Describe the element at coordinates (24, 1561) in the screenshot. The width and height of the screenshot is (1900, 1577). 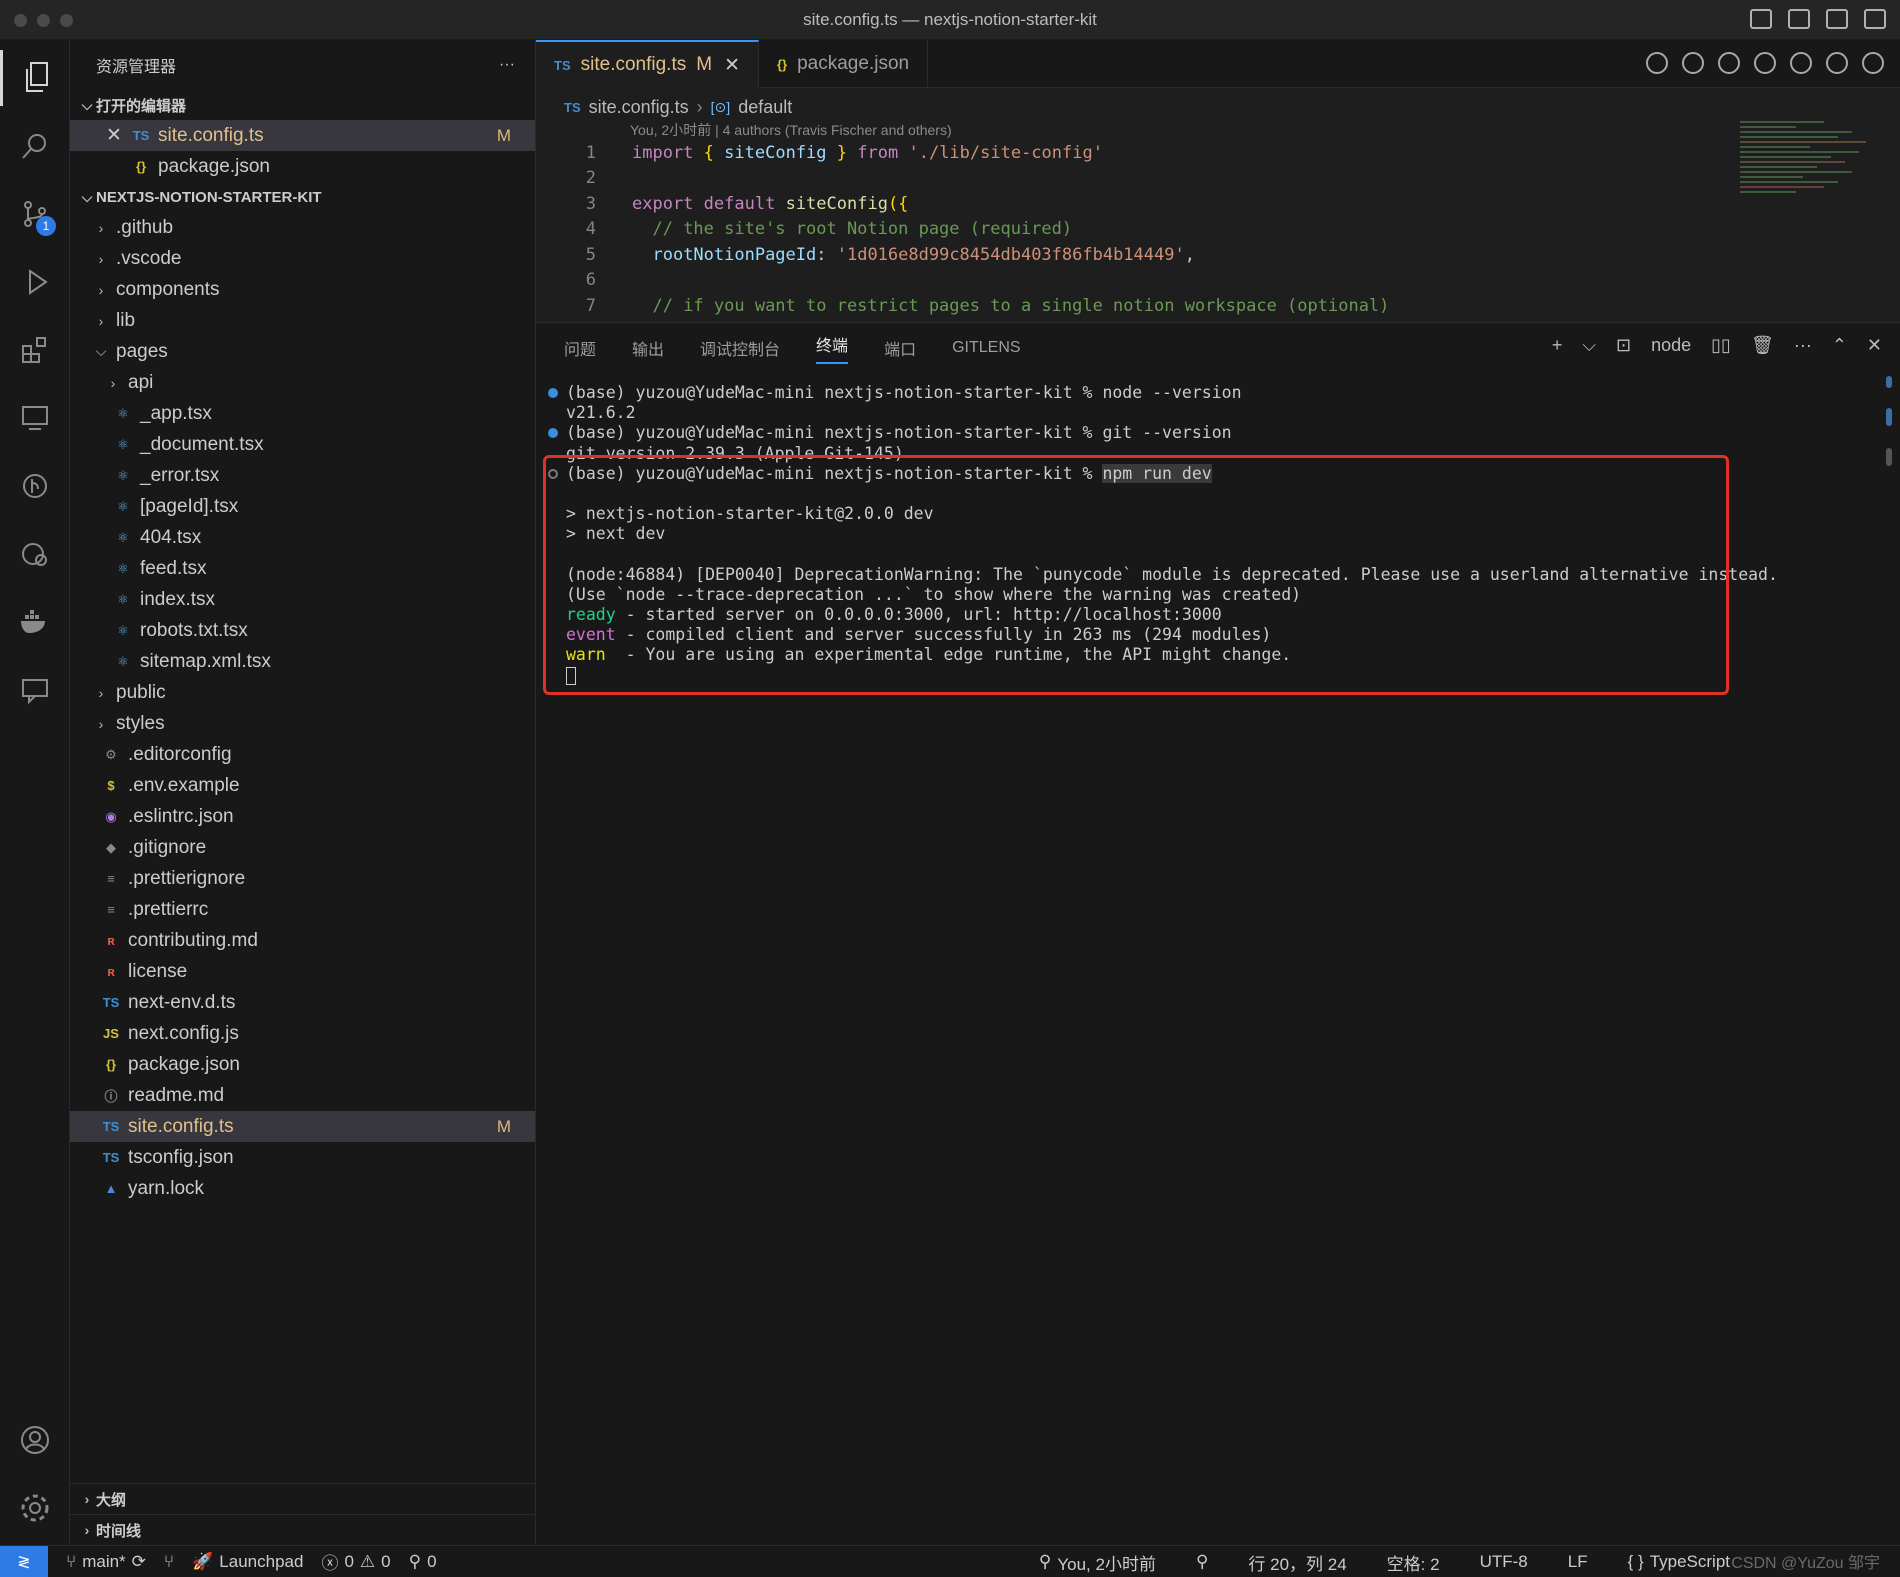
I see `remote-indicator-icon: ≷` at that location.